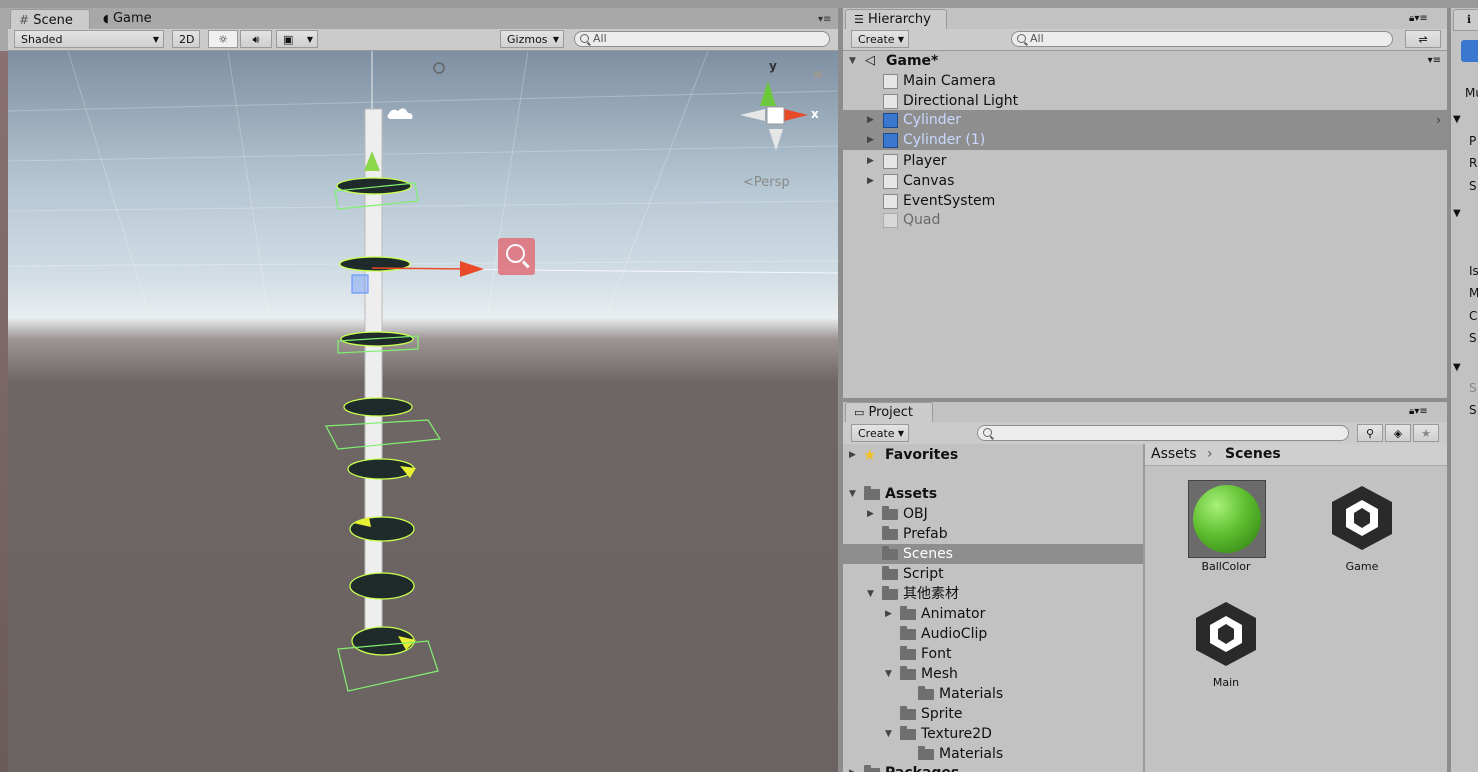 The image size is (1478, 772). What do you see at coordinates (1145, 61) in the screenshot?
I see `scene-root-row: ▼ ◁ Game* ▾≡` at bounding box center [1145, 61].